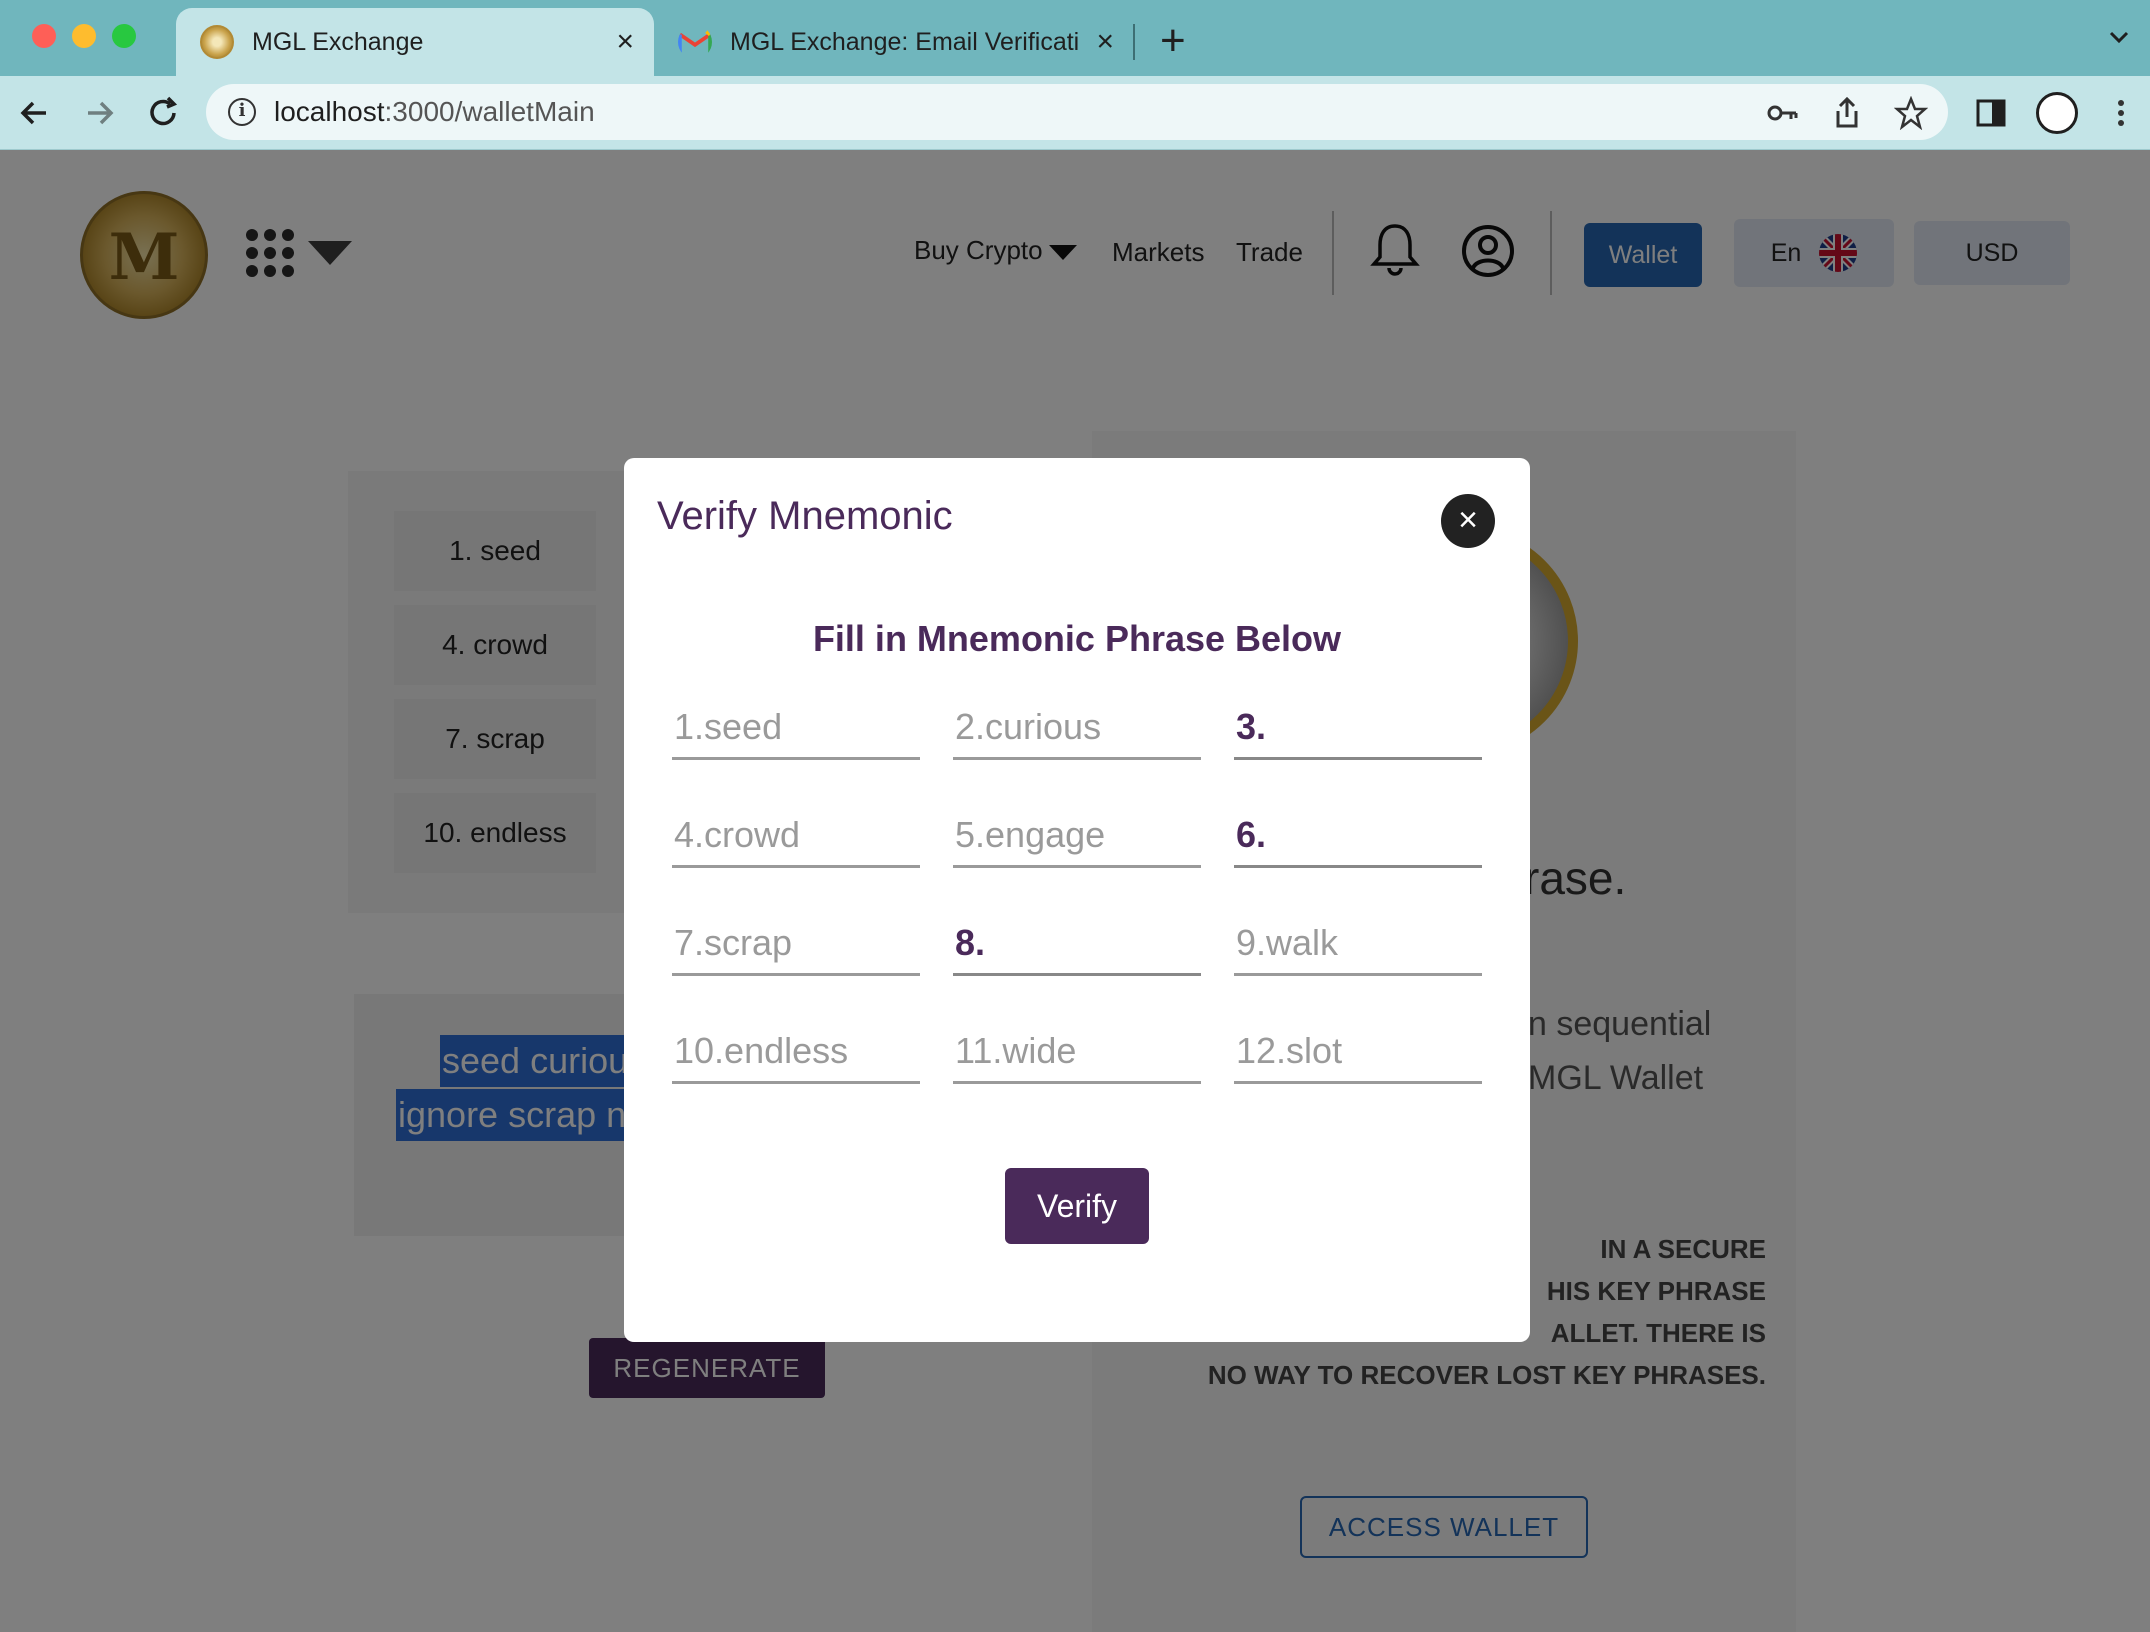 This screenshot has width=2150, height=1632. What do you see at coordinates (796, 729) in the screenshot?
I see `mnemonic-field-1: 1.seed` at bounding box center [796, 729].